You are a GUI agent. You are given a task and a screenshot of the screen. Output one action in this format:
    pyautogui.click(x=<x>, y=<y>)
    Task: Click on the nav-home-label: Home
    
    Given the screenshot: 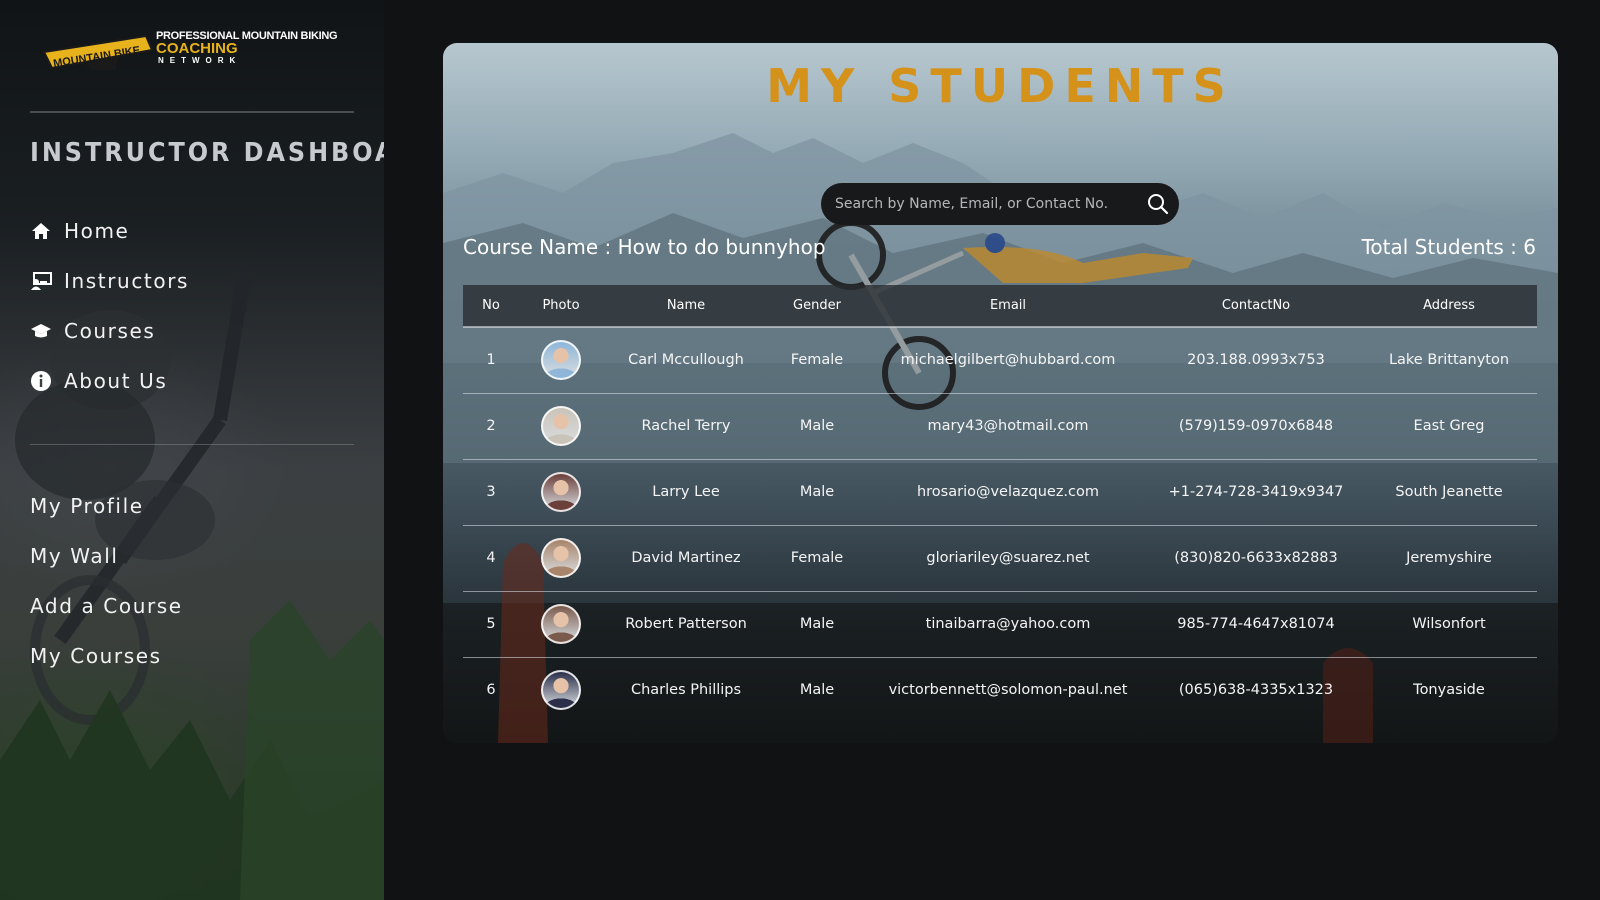 What is the action you would take?
    pyautogui.click(x=97, y=231)
    